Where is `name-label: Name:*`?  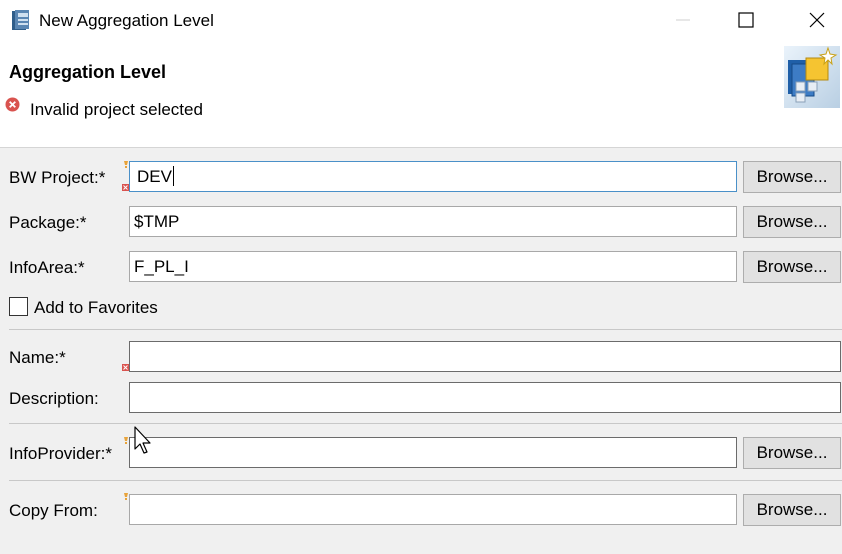 name-label: Name:* is located at coordinates (37, 357).